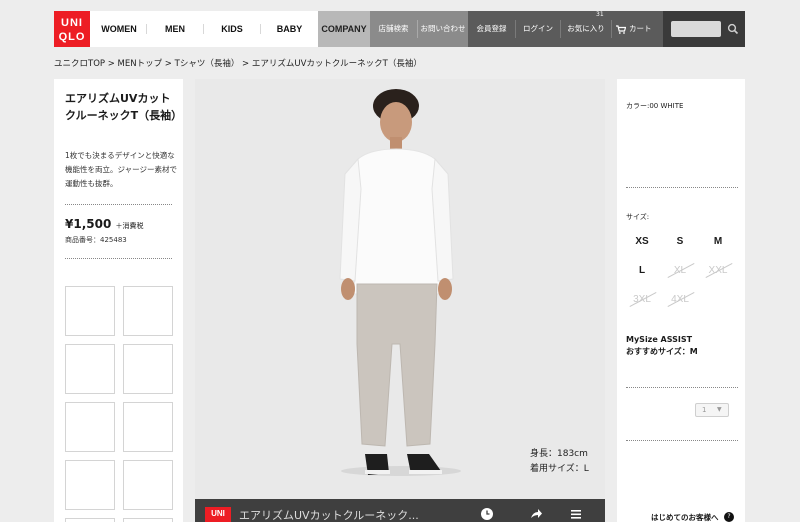 This screenshot has height=522, width=800. I want to click on model-info: 身長：183cm 着用サイズ：L, so click(559, 462).